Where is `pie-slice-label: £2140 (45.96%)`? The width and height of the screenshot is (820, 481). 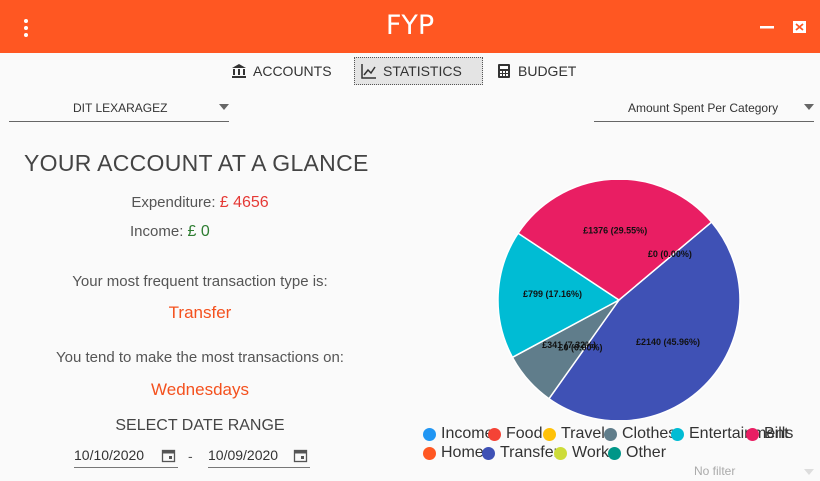 pie-slice-label: £2140 (45.96%) is located at coordinates (668, 342).